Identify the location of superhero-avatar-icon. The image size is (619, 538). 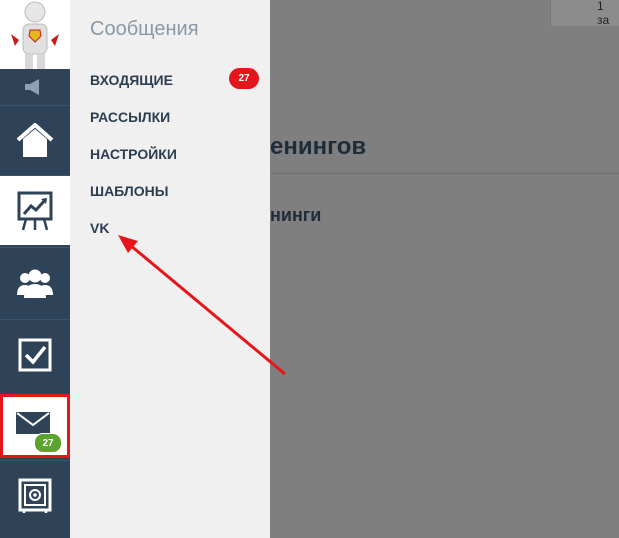
(35, 35).